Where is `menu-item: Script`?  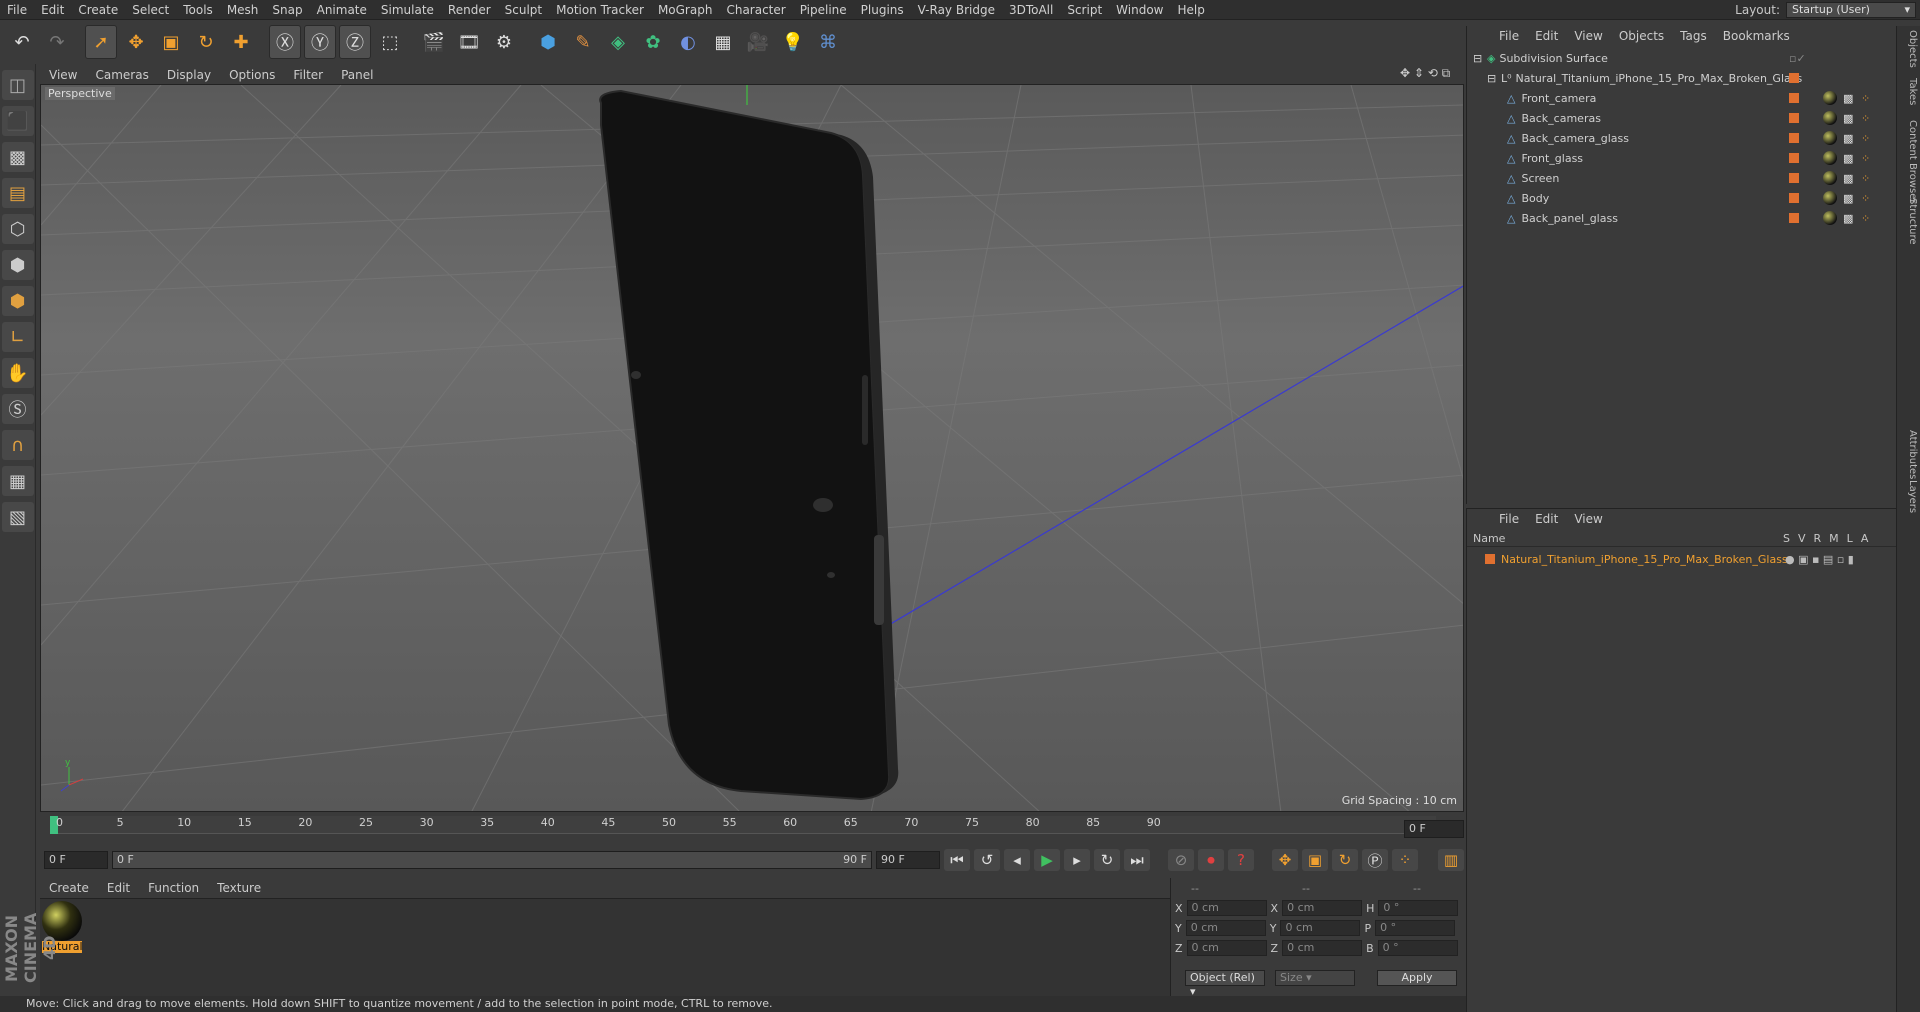 menu-item: Script is located at coordinates (1084, 10).